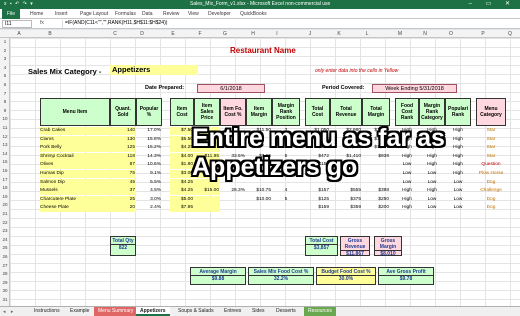  Describe the element at coordinates (123, 208) in the screenshot. I see `cell-qty: 20` at that location.